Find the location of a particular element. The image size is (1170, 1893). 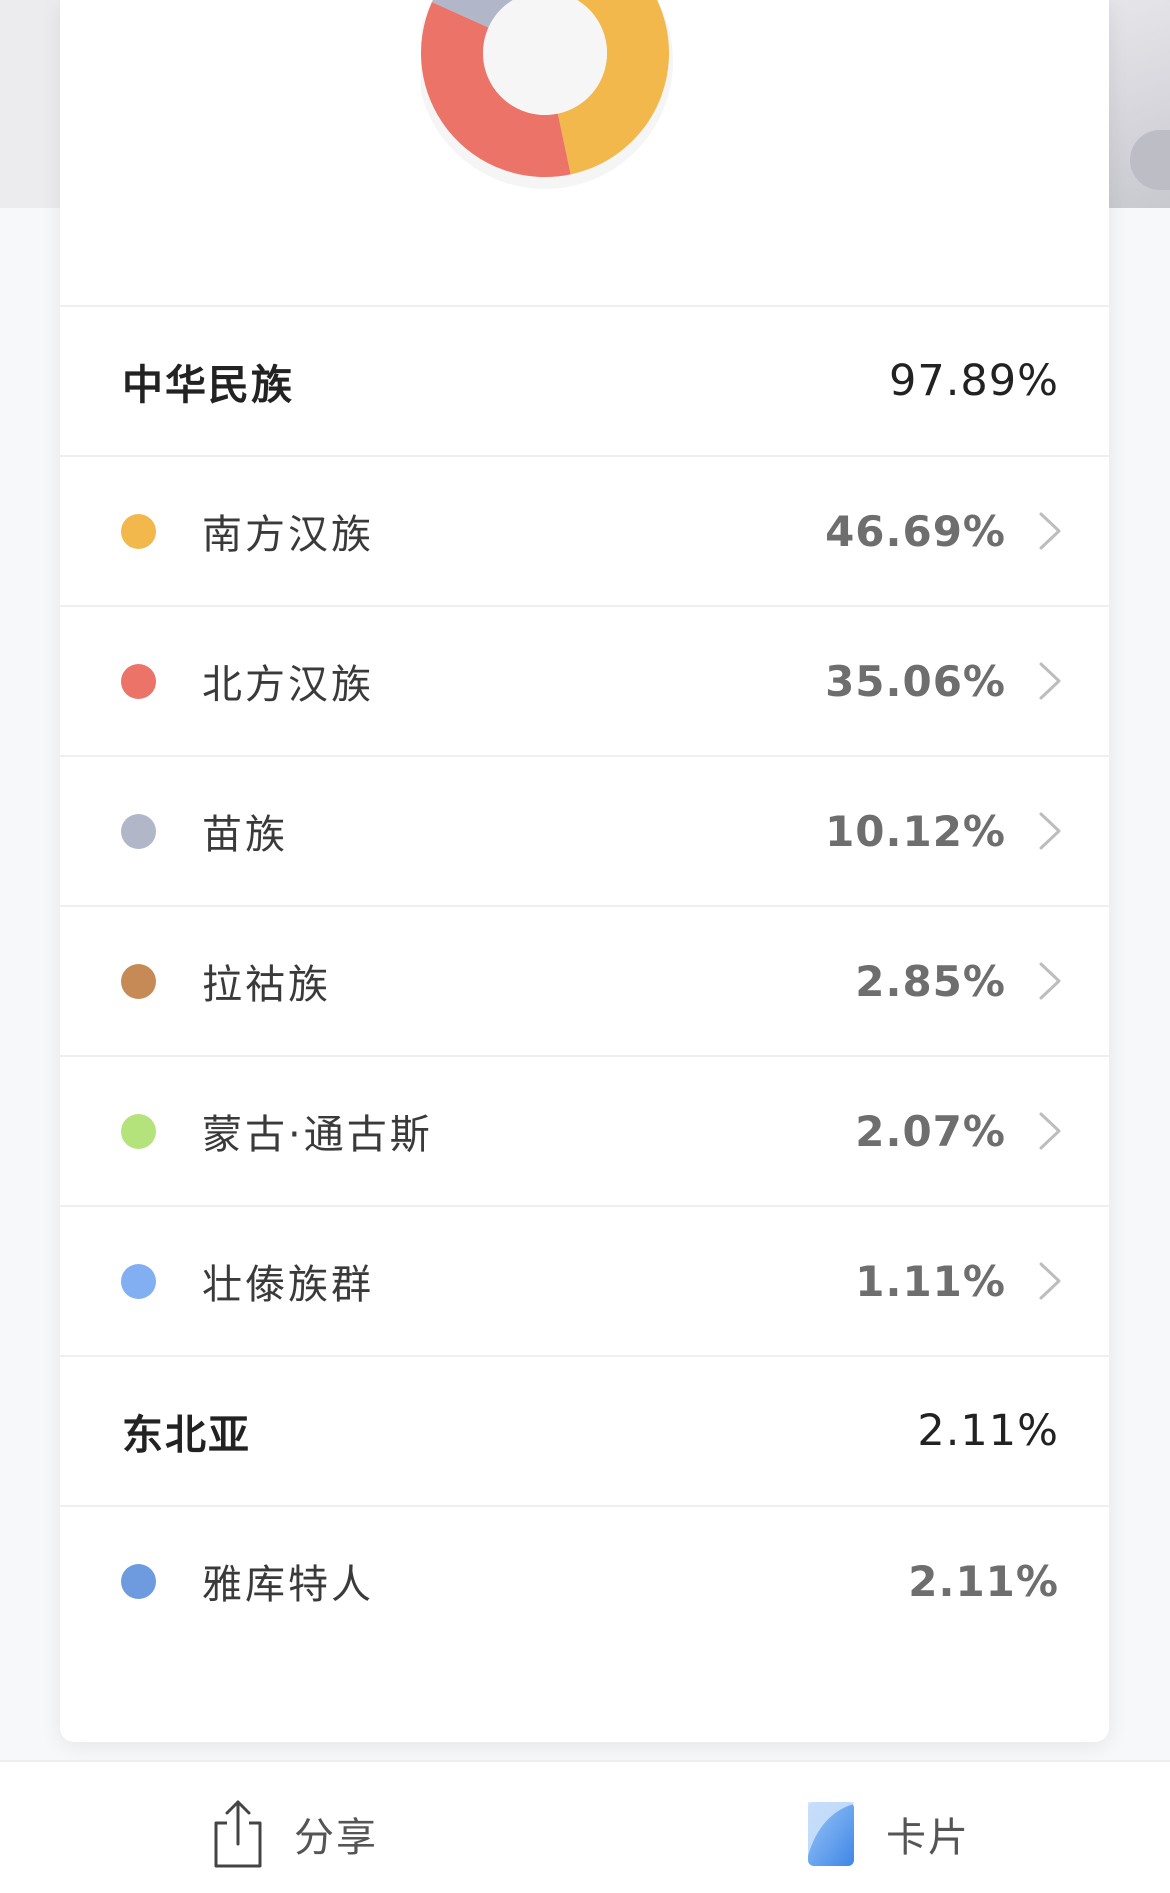

item-name: 拉祜族 is located at coordinates (266, 985).